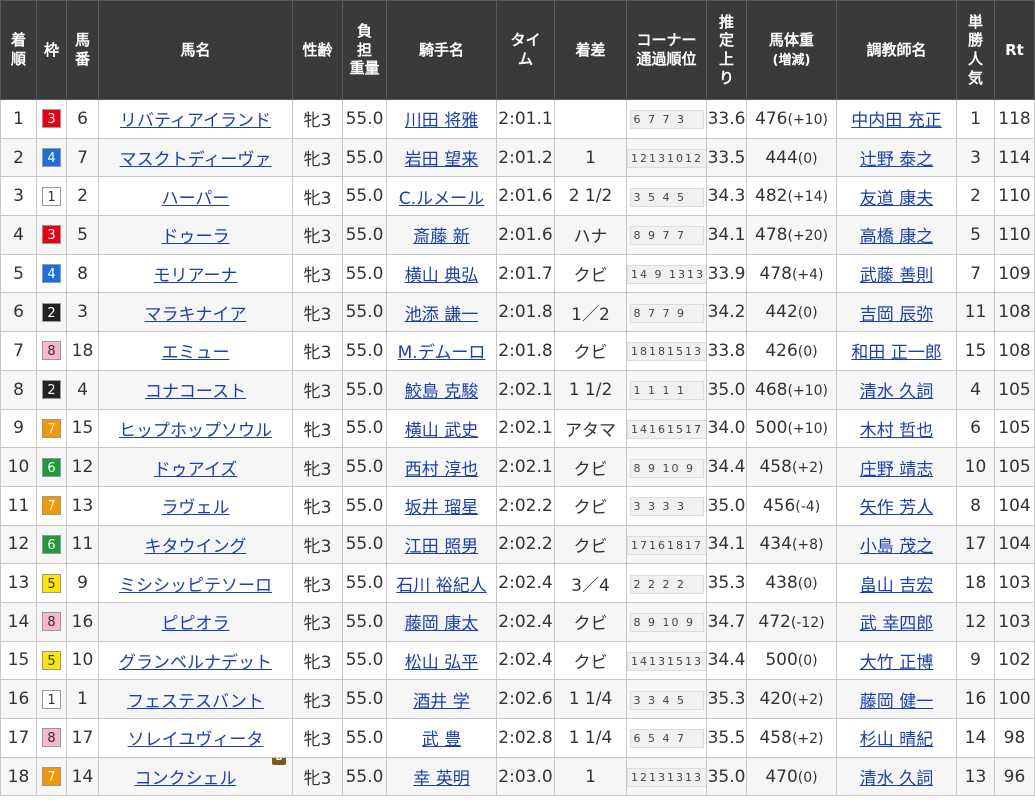 The height and width of the screenshot is (802, 1035). Describe the element at coordinates (196, 160) in the screenshot. I see `horse-name-link: マスクトディーヴァ` at that location.